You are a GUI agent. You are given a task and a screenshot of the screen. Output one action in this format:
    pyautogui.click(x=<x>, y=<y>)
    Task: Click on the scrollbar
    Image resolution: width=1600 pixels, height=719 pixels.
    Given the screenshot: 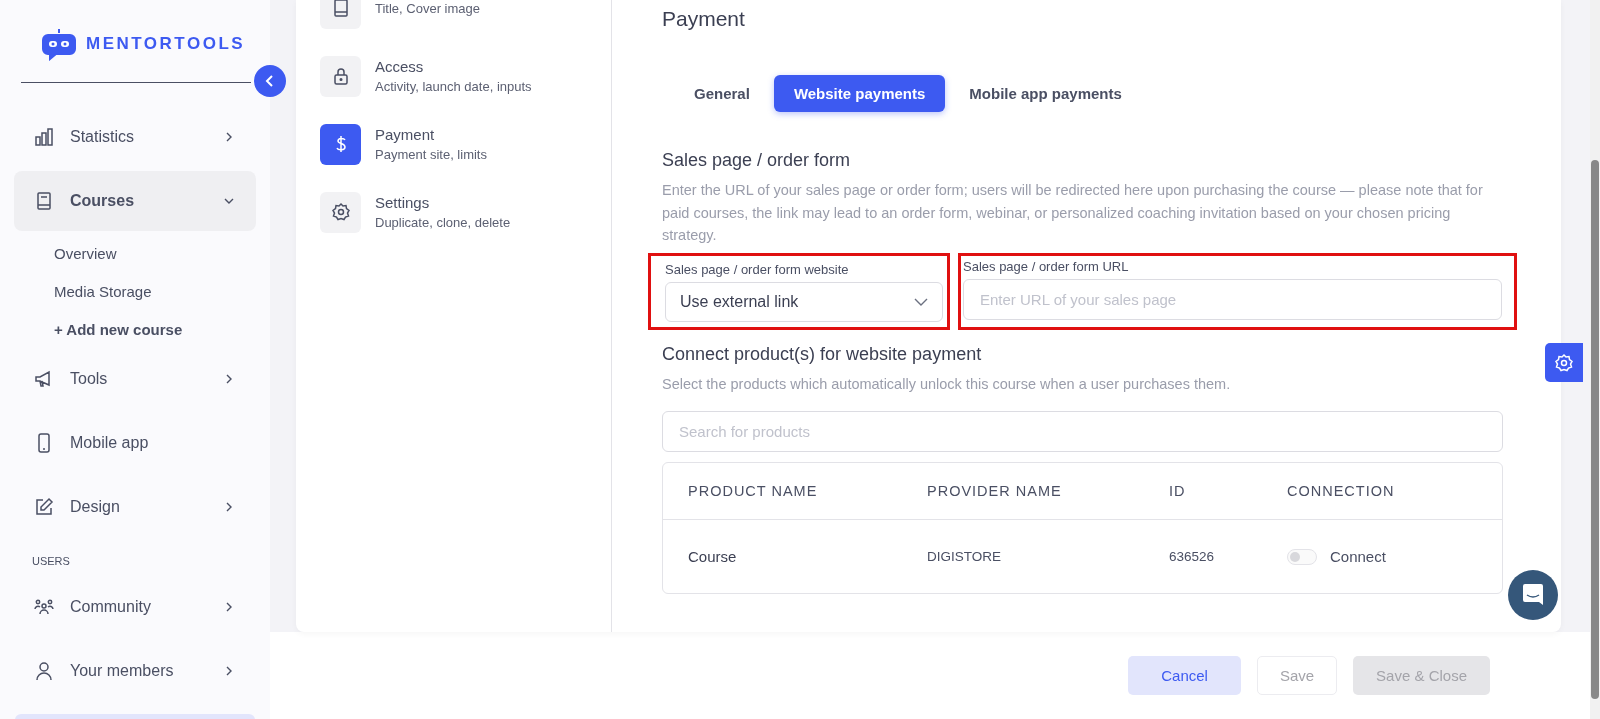 What is the action you would take?
    pyautogui.click(x=1595, y=359)
    